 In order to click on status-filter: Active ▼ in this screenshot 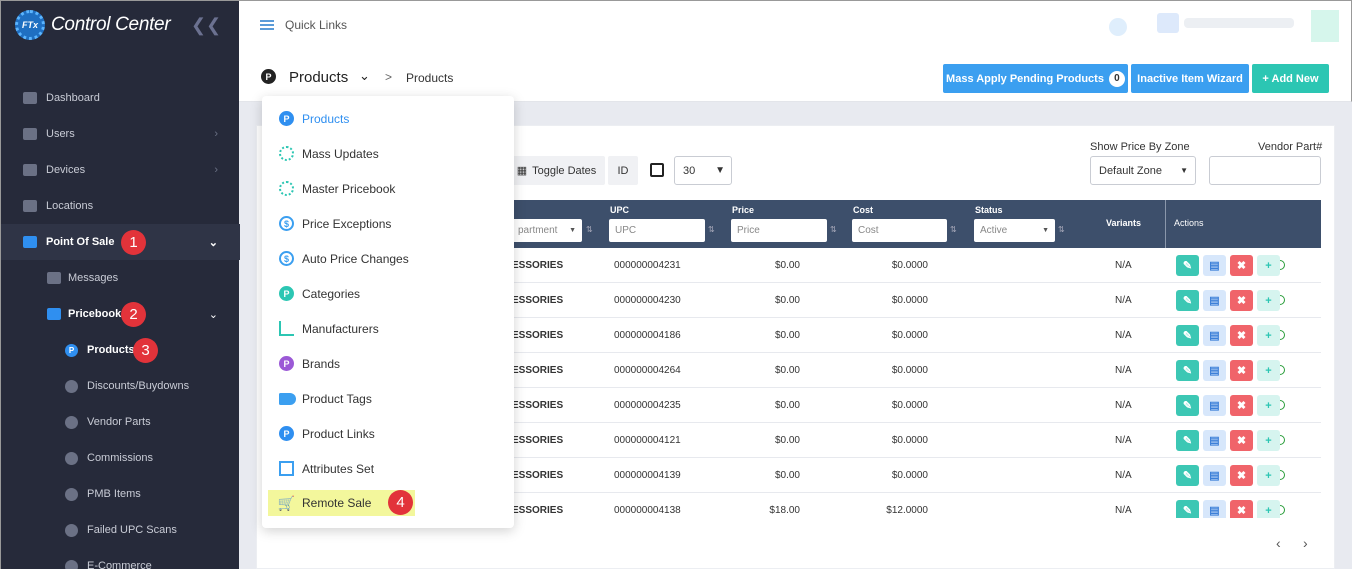, I will do `click(1014, 230)`.